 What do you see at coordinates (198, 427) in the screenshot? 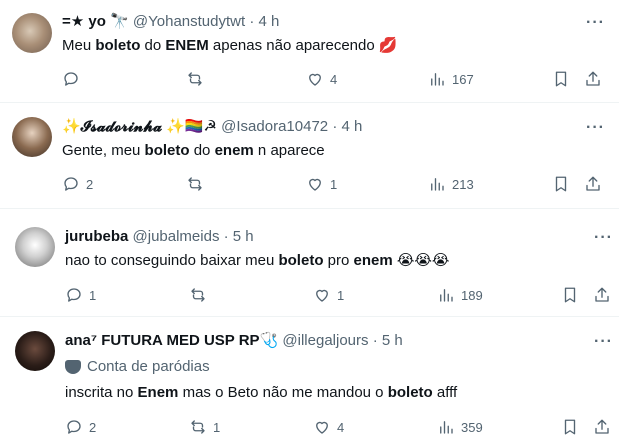
I see `retweet-icon` at bounding box center [198, 427].